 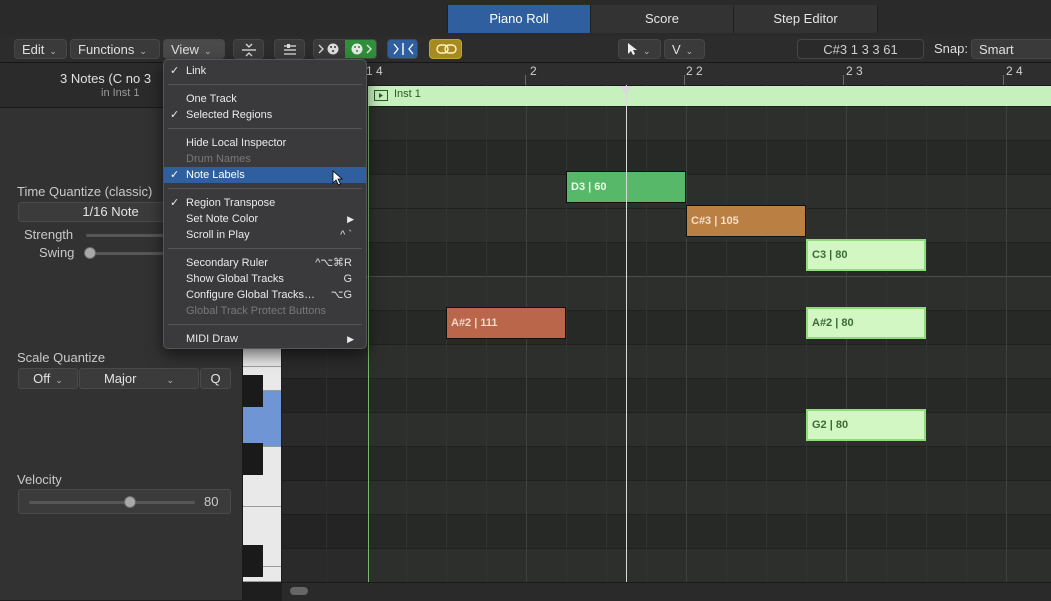 I want to click on scale-quantize-label: Scale Quantize, so click(x=61, y=357).